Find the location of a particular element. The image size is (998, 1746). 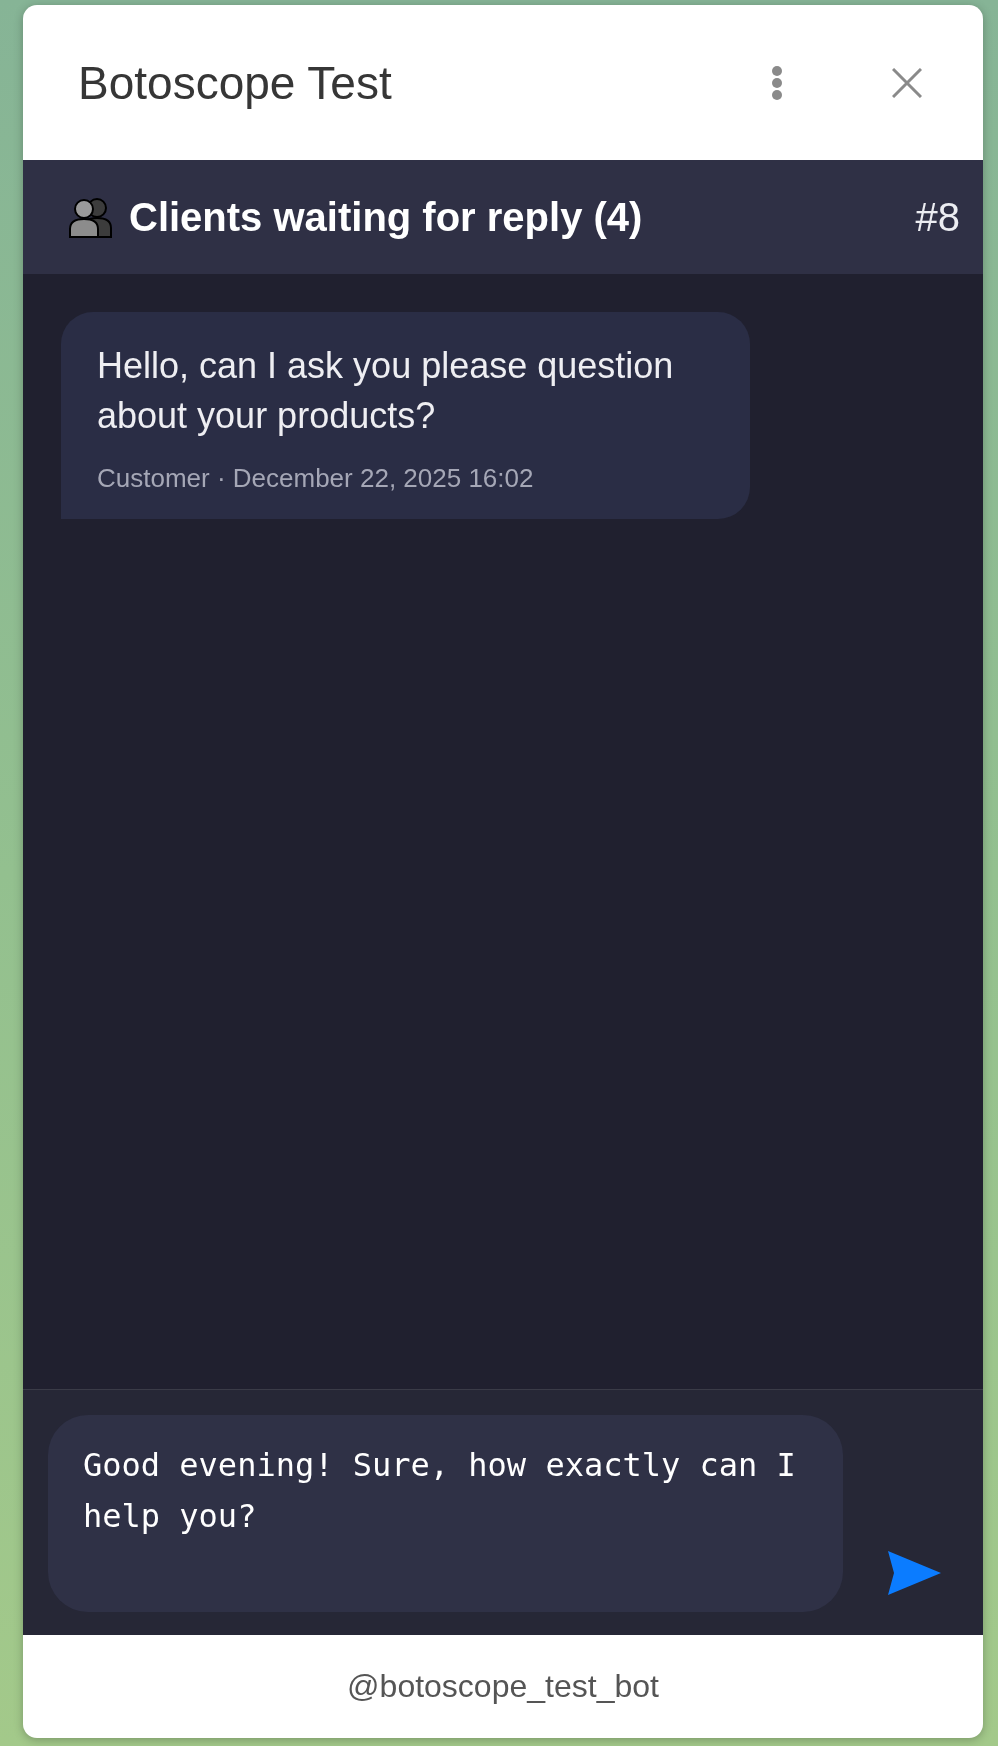

send-button is located at coordinates (914, 1573).